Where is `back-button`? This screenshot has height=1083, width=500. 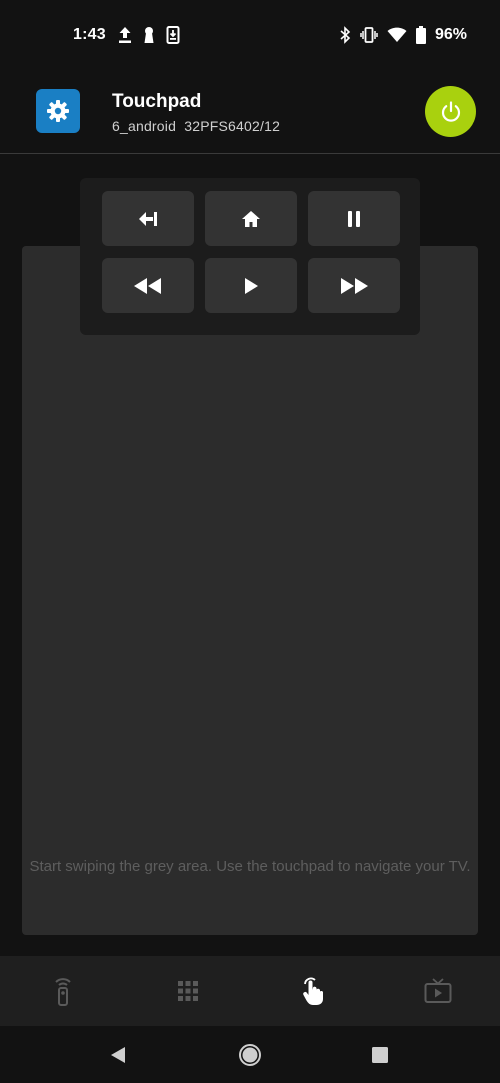
back-button is located at coordinates (148, 218).